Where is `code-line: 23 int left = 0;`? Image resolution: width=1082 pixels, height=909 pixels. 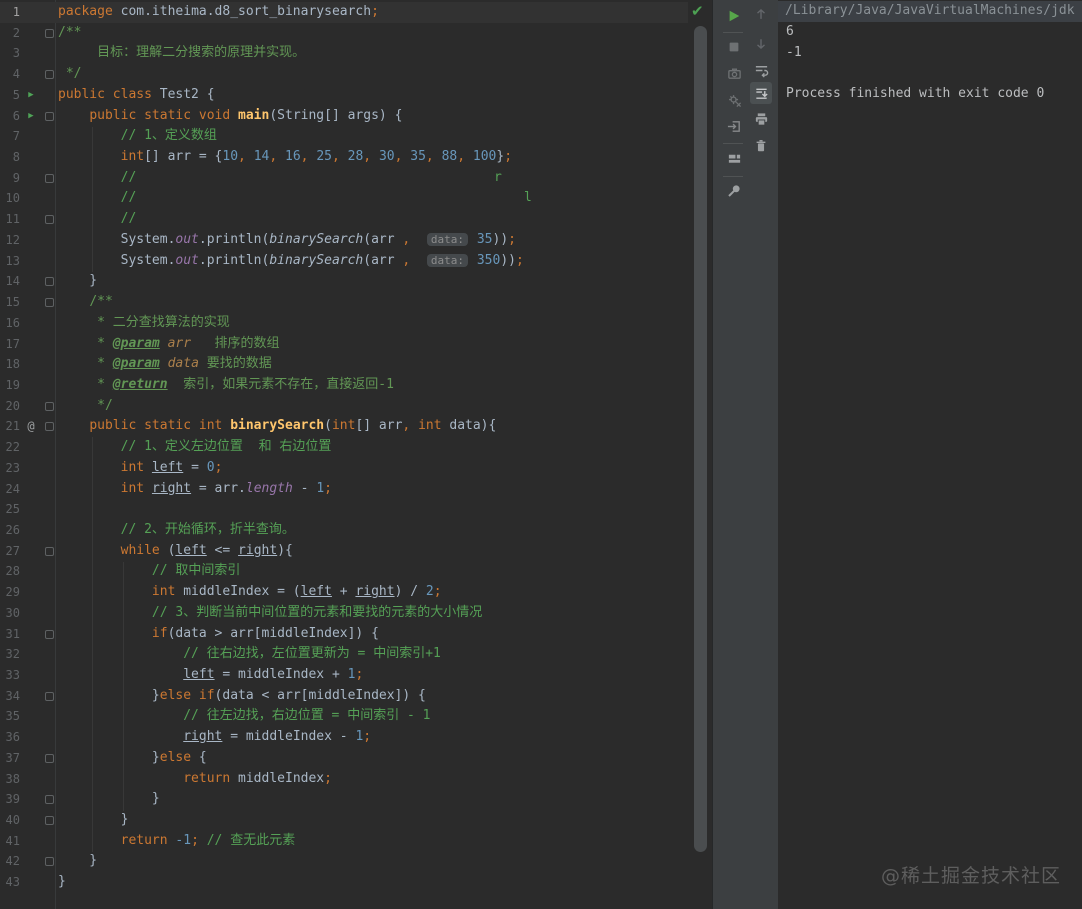 code-line: 23 int left = 0; is located at coordinates (344, 468).